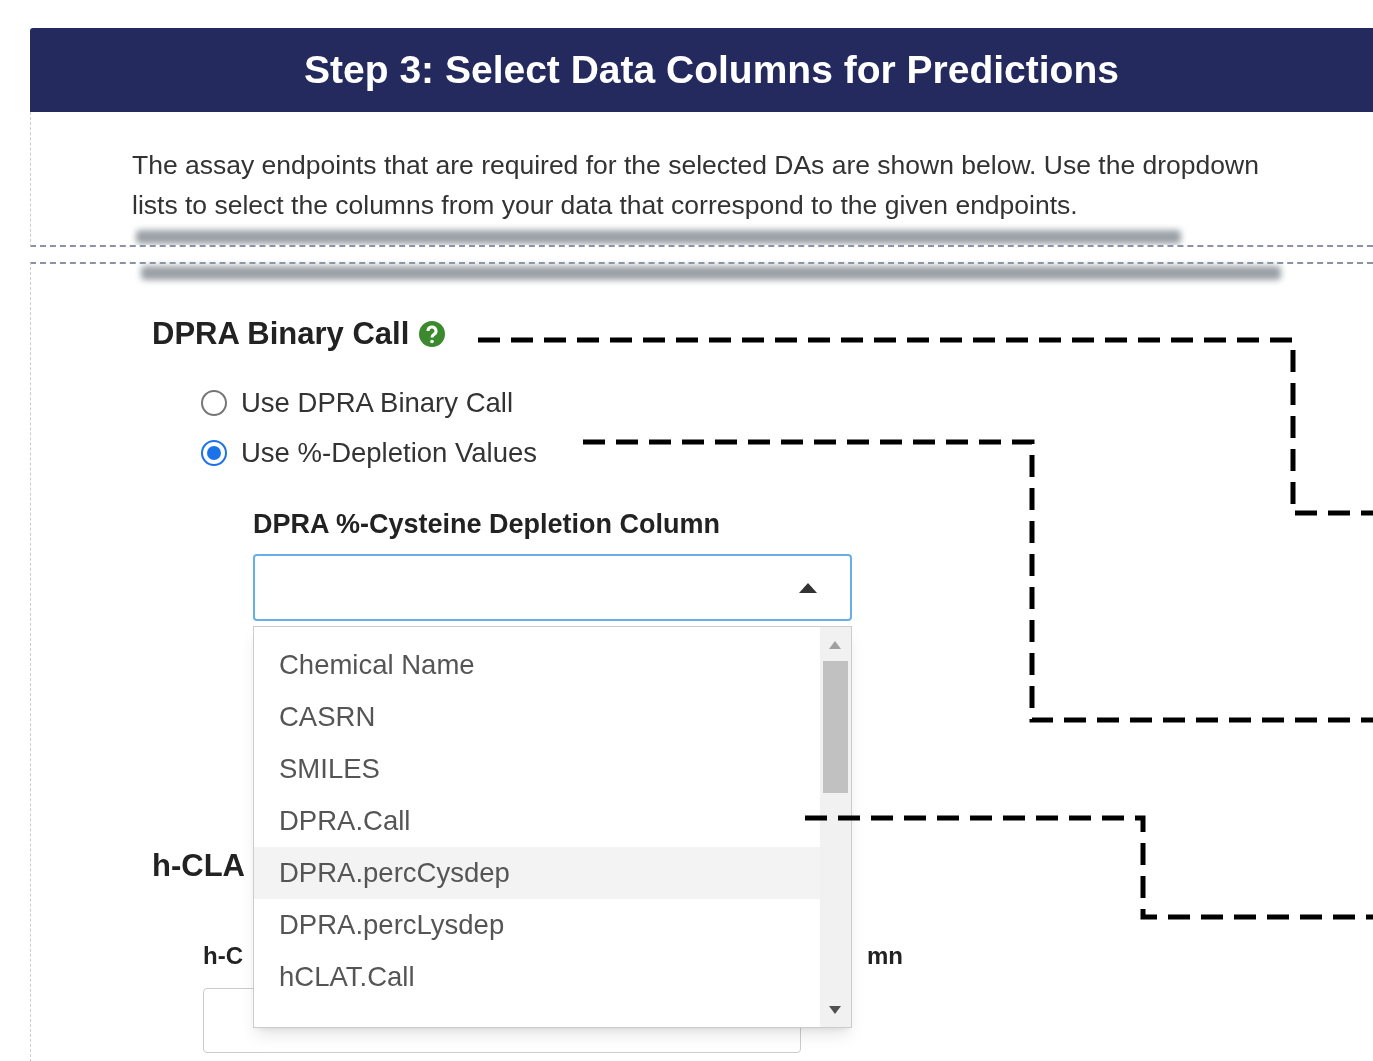  I want to click on scrollbar, so click(835, 827).